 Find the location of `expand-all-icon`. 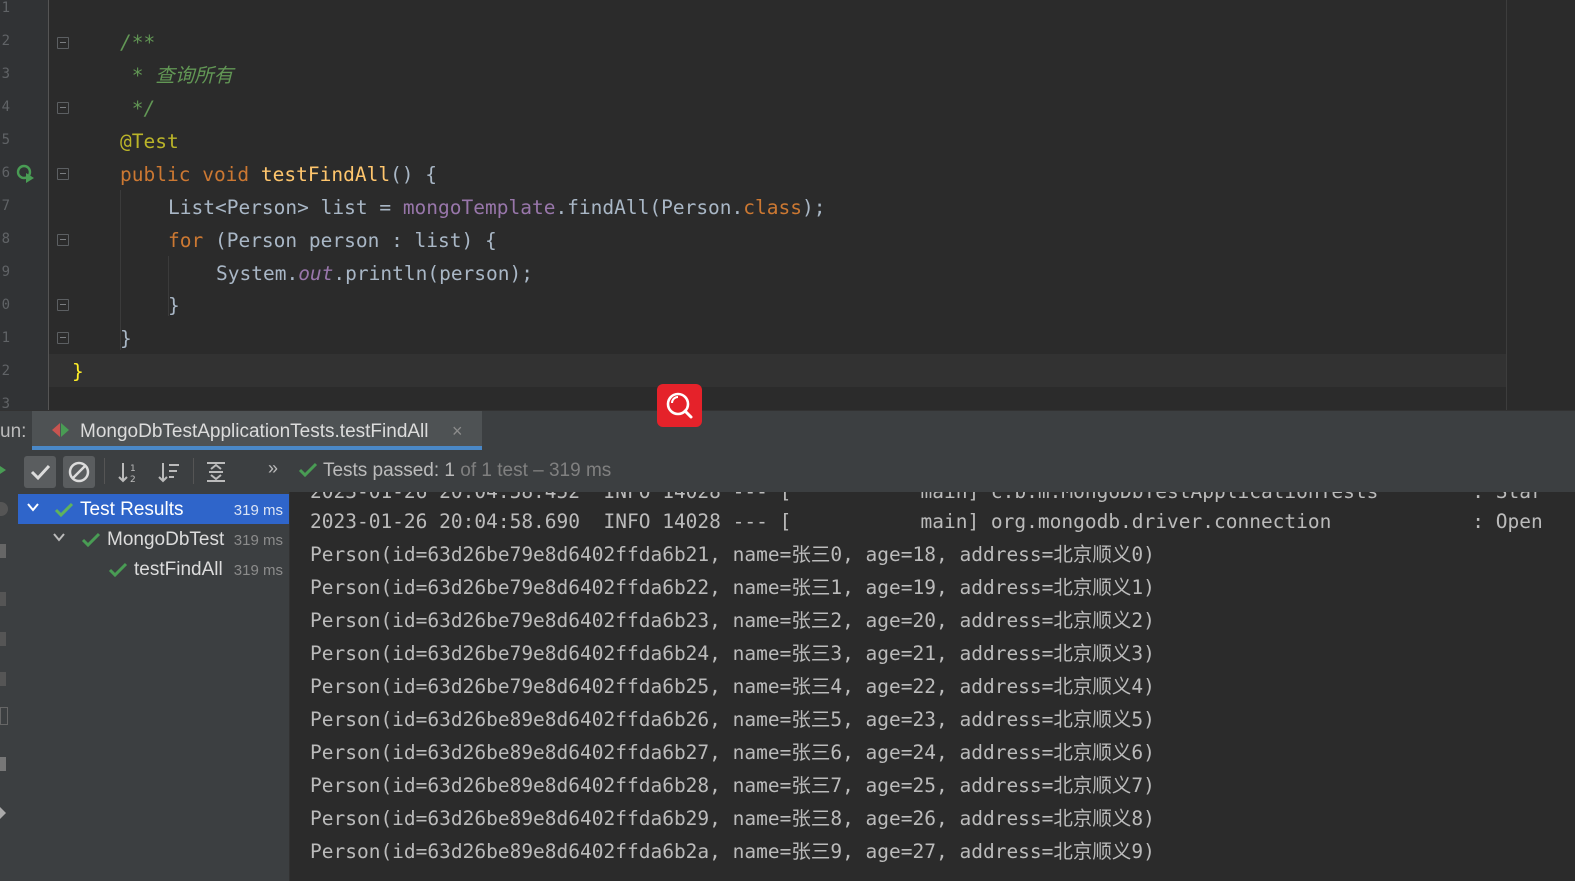

expand-all-icon is located at coordinates (216, 472).